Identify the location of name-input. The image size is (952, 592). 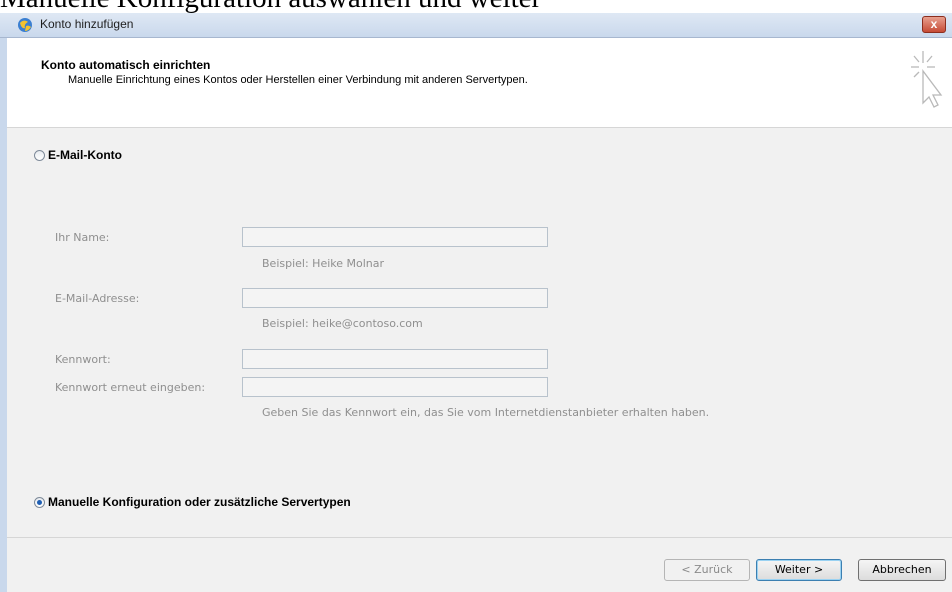
(395, 237).